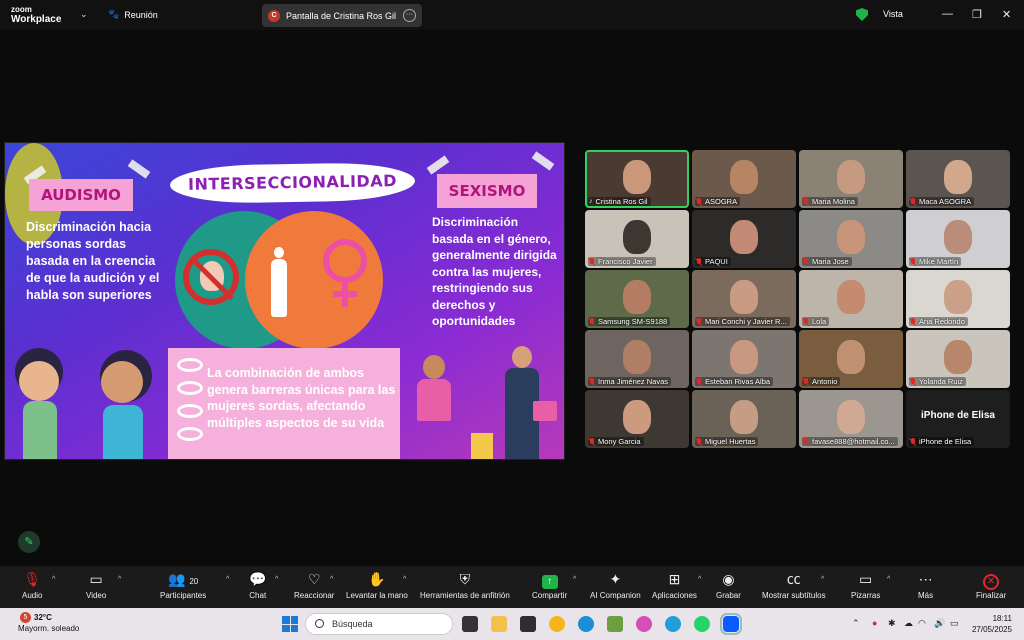 This screenshot has width=1024, height=640. I want to click on participant-tile: PAQUI, so click(744, 239).